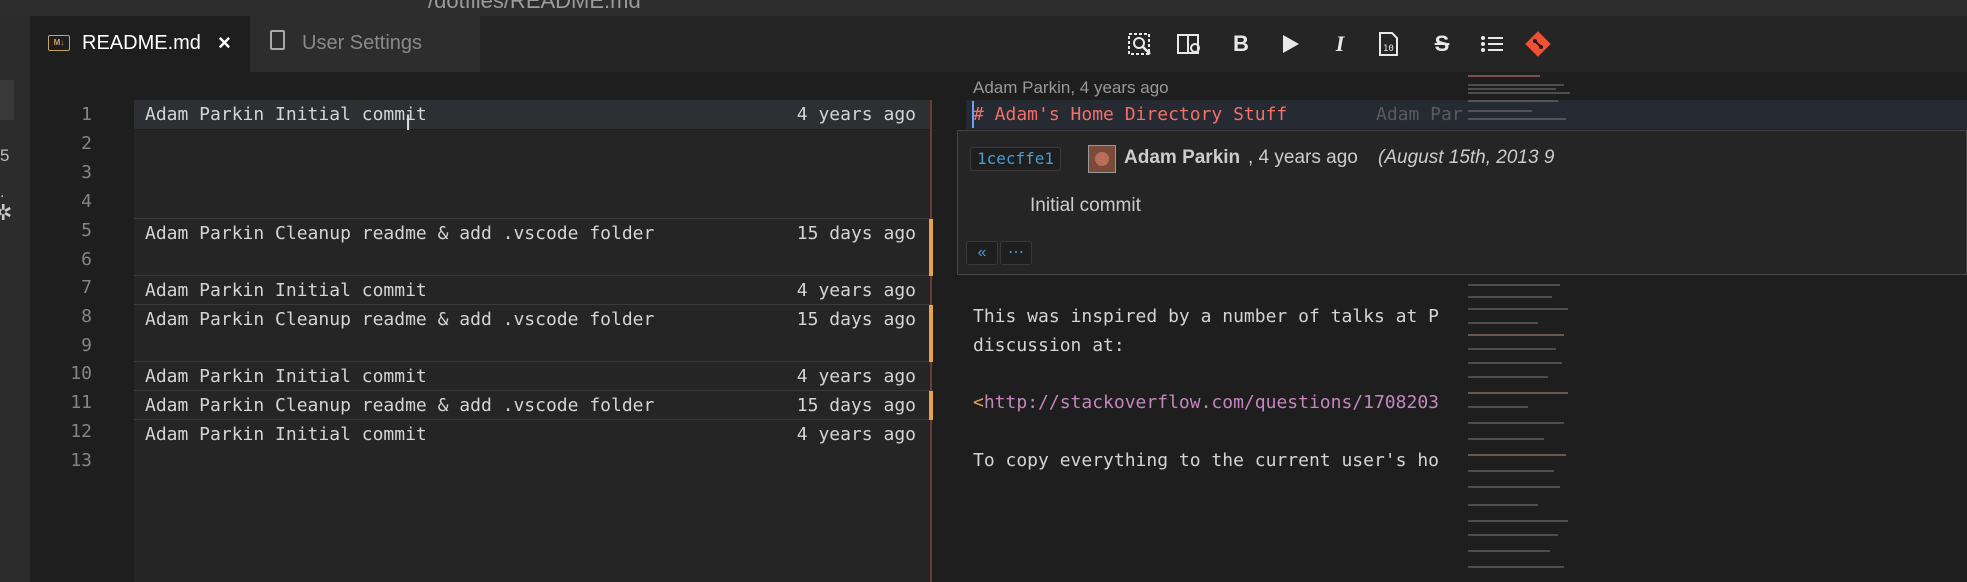 This screenshot has height=582, width=1967. Describe the element at coordinates (1303, 157) in the screenshot. I see `commit-relative-date: , 4 years ago` at that location.